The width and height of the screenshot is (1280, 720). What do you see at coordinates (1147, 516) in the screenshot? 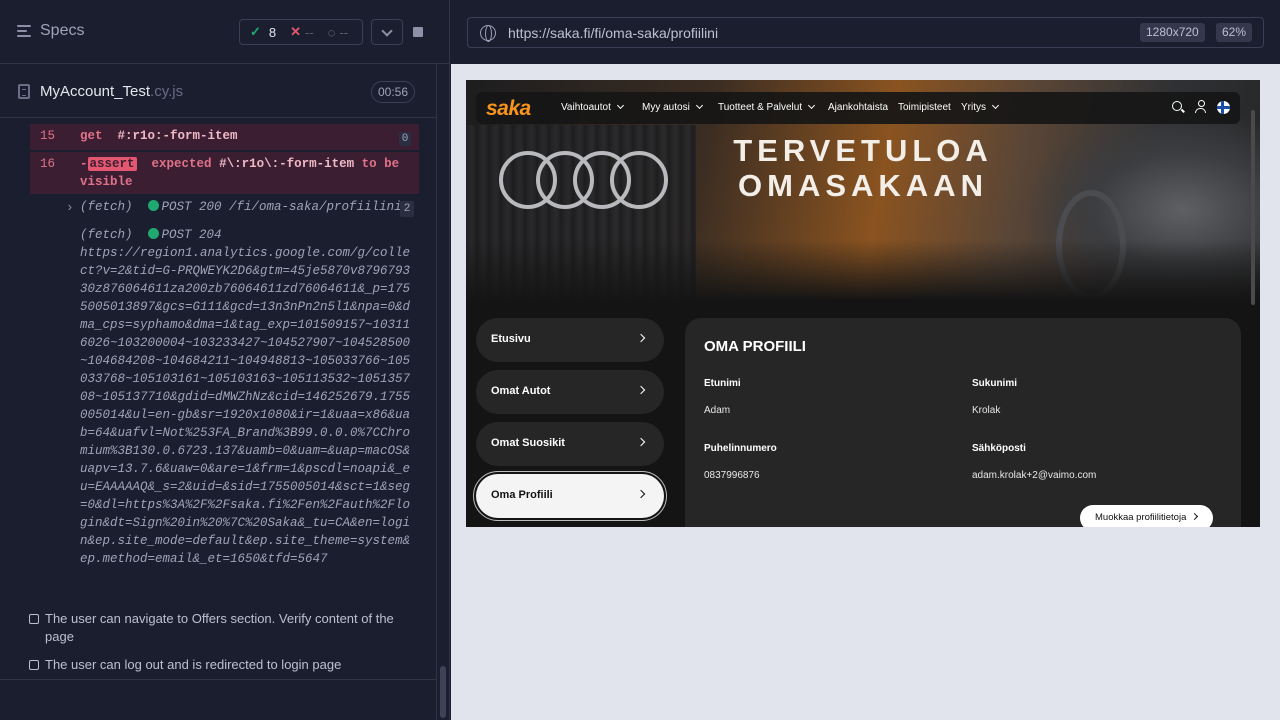
I see `edit-profile-button: Muokkaa profiilitietoja` at bounding box center [1147, 516].